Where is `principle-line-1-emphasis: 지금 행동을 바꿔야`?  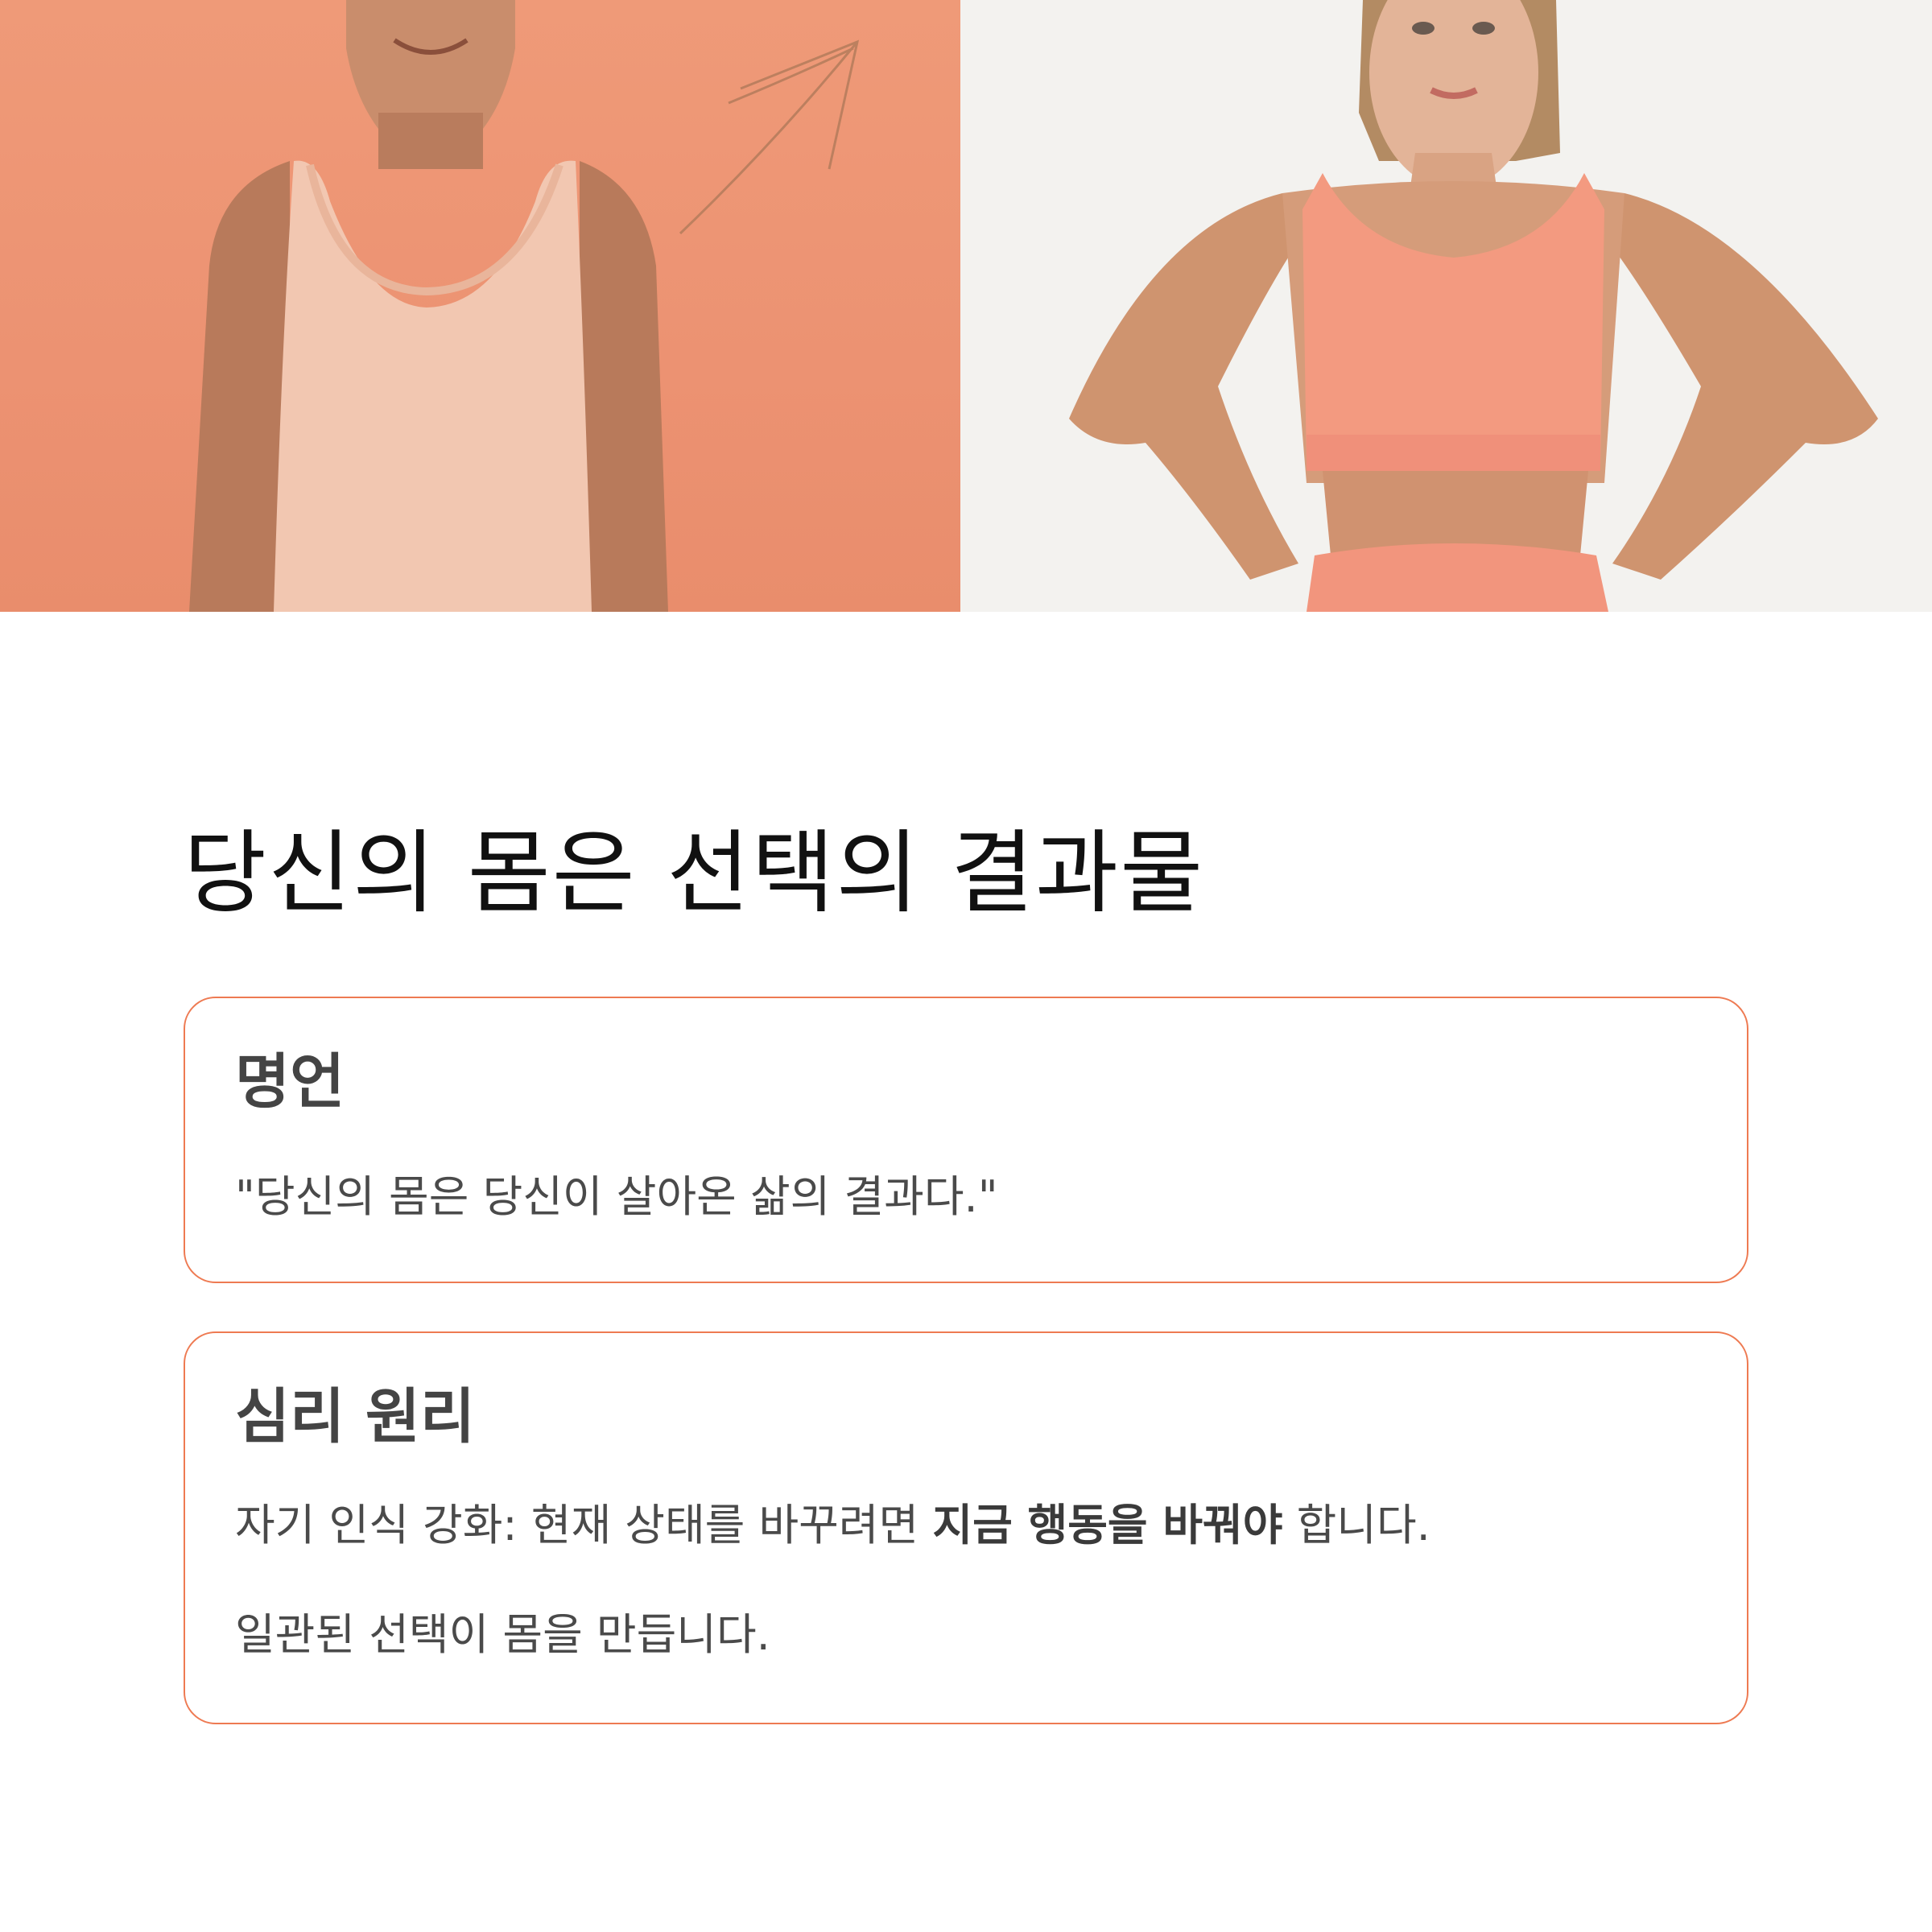 principle-line-1-emphasis: 지금 행동을 바꿔야 is located at coordinates (1107, 1525).